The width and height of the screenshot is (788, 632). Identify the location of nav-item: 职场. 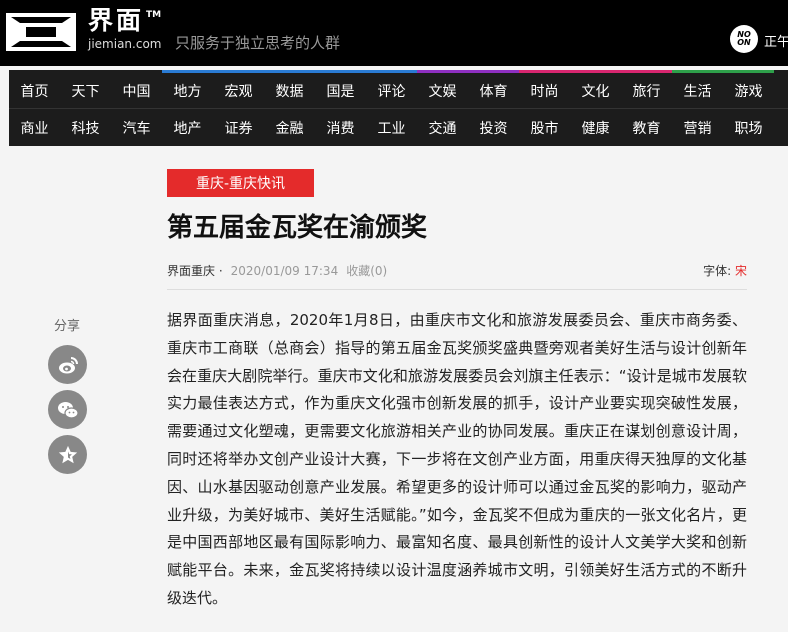
(748, 127).